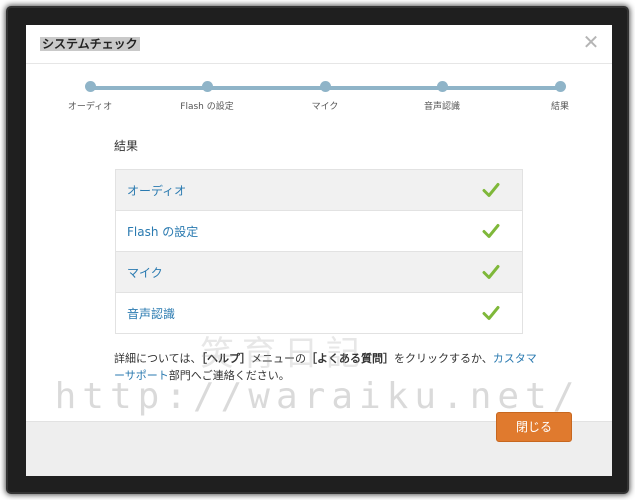 This screenshot has width=635, height=500. What do you see at coordinates (226, 358) in the screenshot?
I see `help-menu-name: ［ヘルプ］` at bounding box center [226, 358].